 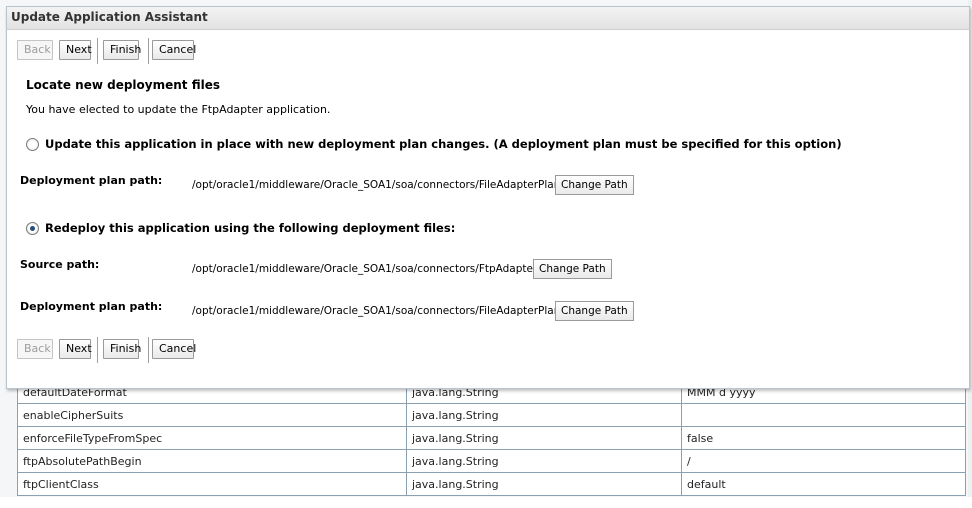 What do you see at coordinates (35, 50) in the screenshot?
I see `back-button: Back` at bounding box center [35, 50].